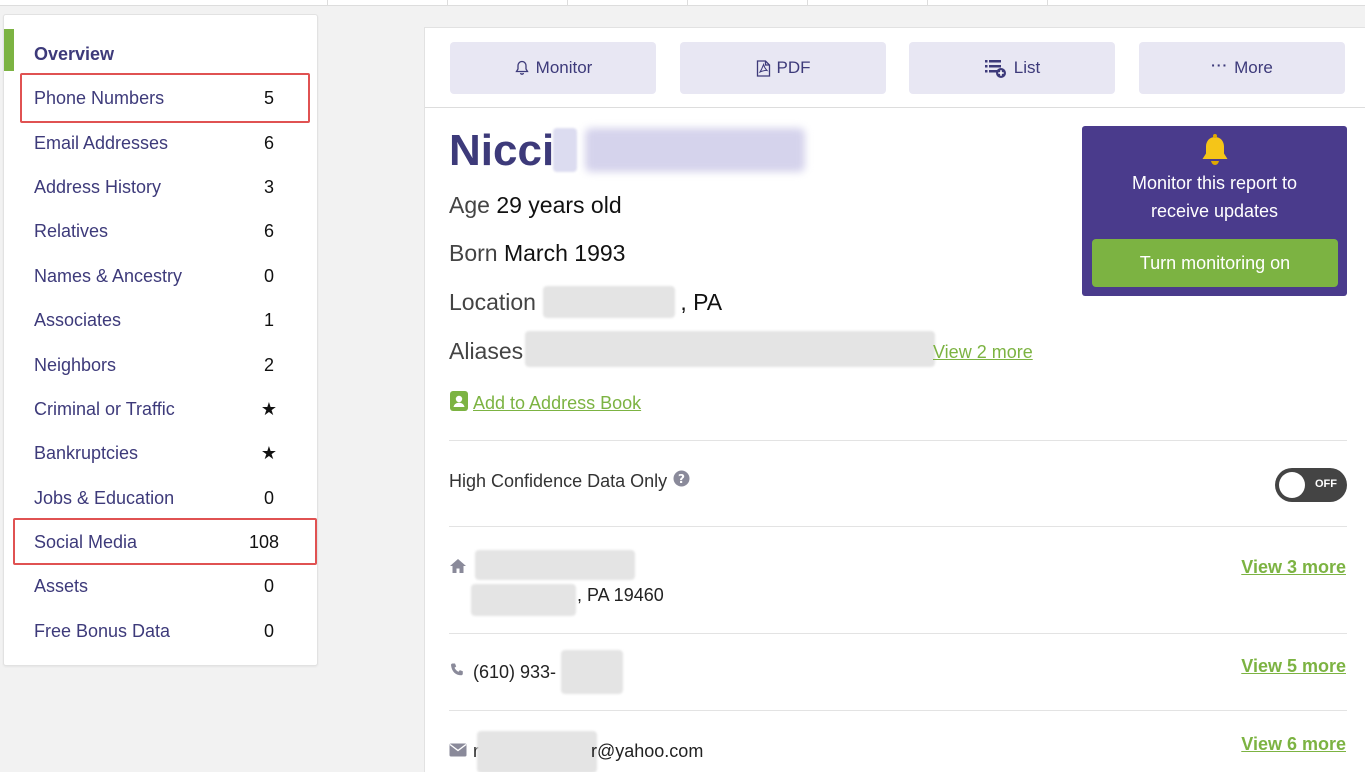 This screenshot has width=1365, height=772. I want to click on envelope-icon, so click(458, 752).